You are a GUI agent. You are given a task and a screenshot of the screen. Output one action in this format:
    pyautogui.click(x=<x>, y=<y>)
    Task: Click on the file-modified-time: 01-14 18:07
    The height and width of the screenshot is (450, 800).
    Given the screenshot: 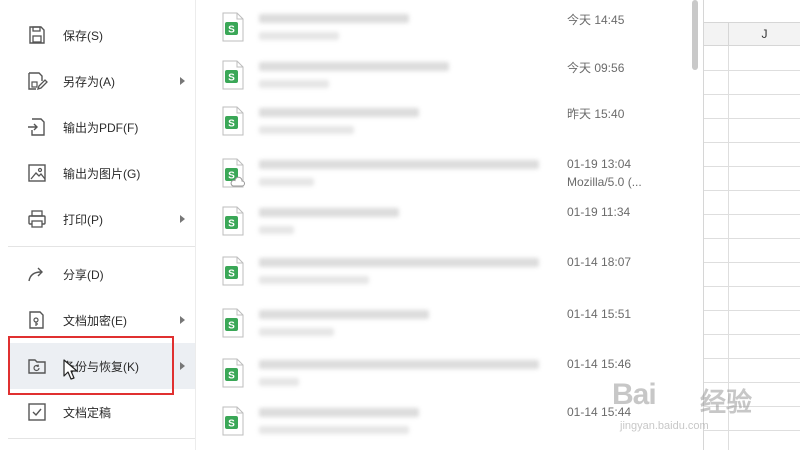 What is the action you would take?
    pyautogui.click(x=599, y=262)
    